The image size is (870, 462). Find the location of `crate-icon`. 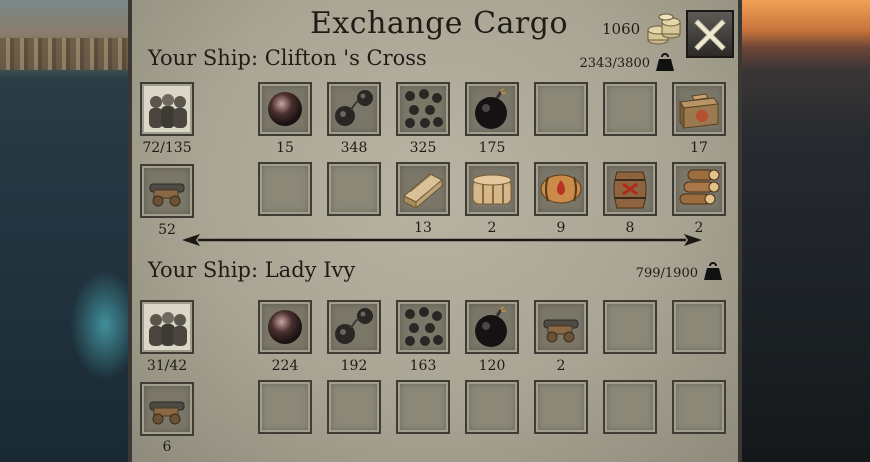

crate-icon is located at coordinates (699, 111).